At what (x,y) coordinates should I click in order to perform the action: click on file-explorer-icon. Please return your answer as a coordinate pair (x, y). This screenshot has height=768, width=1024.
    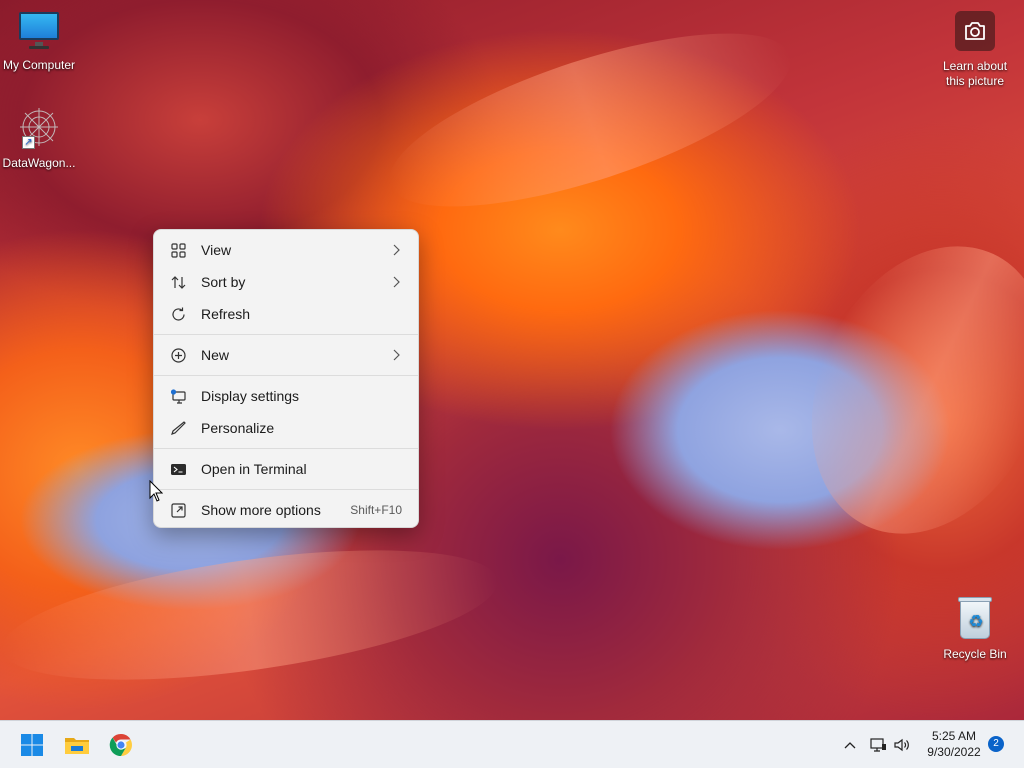
    Looking at the image, I should click on (77, 746).